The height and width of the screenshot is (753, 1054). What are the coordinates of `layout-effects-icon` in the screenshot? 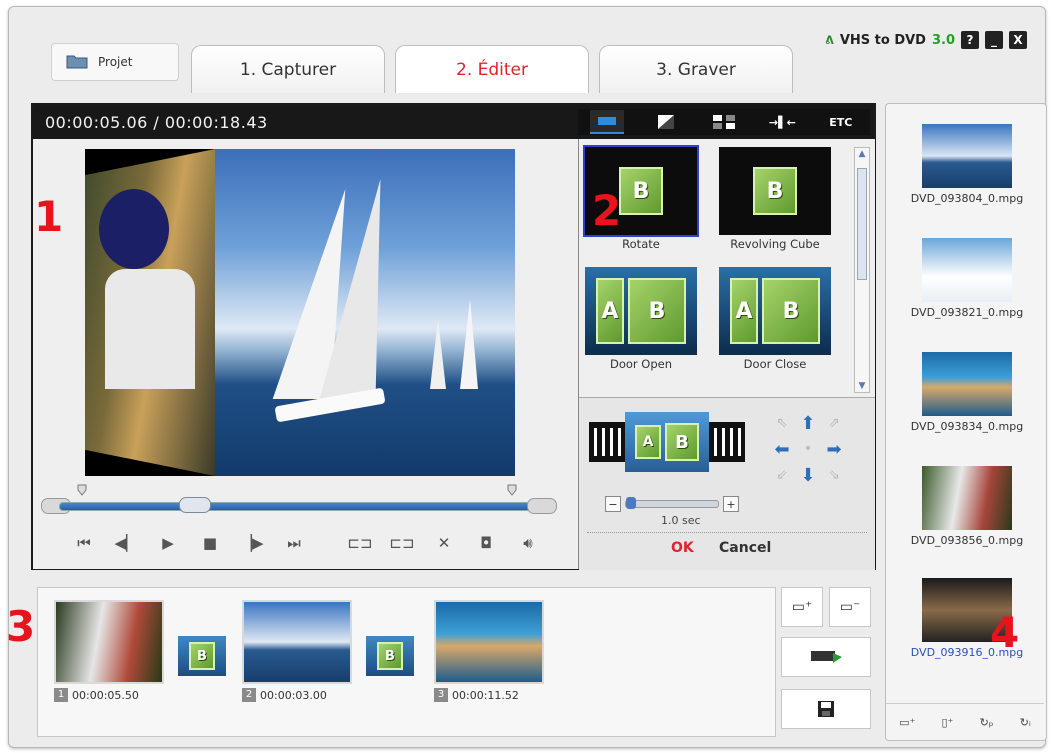 It's located at (724, 122).